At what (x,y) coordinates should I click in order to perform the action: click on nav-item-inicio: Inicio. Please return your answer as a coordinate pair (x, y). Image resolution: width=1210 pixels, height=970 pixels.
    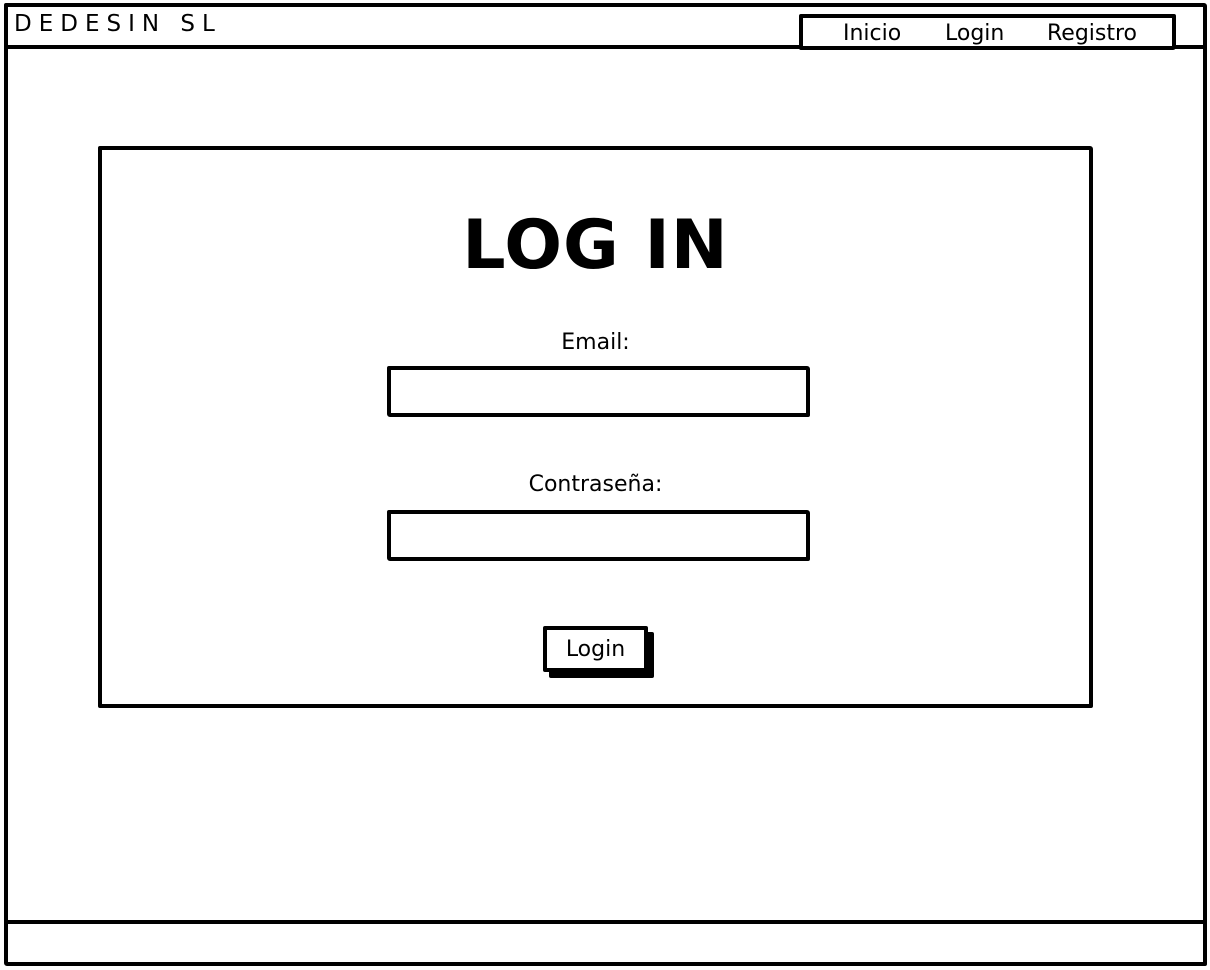
    Looking at the image, I should click on (872, 33).